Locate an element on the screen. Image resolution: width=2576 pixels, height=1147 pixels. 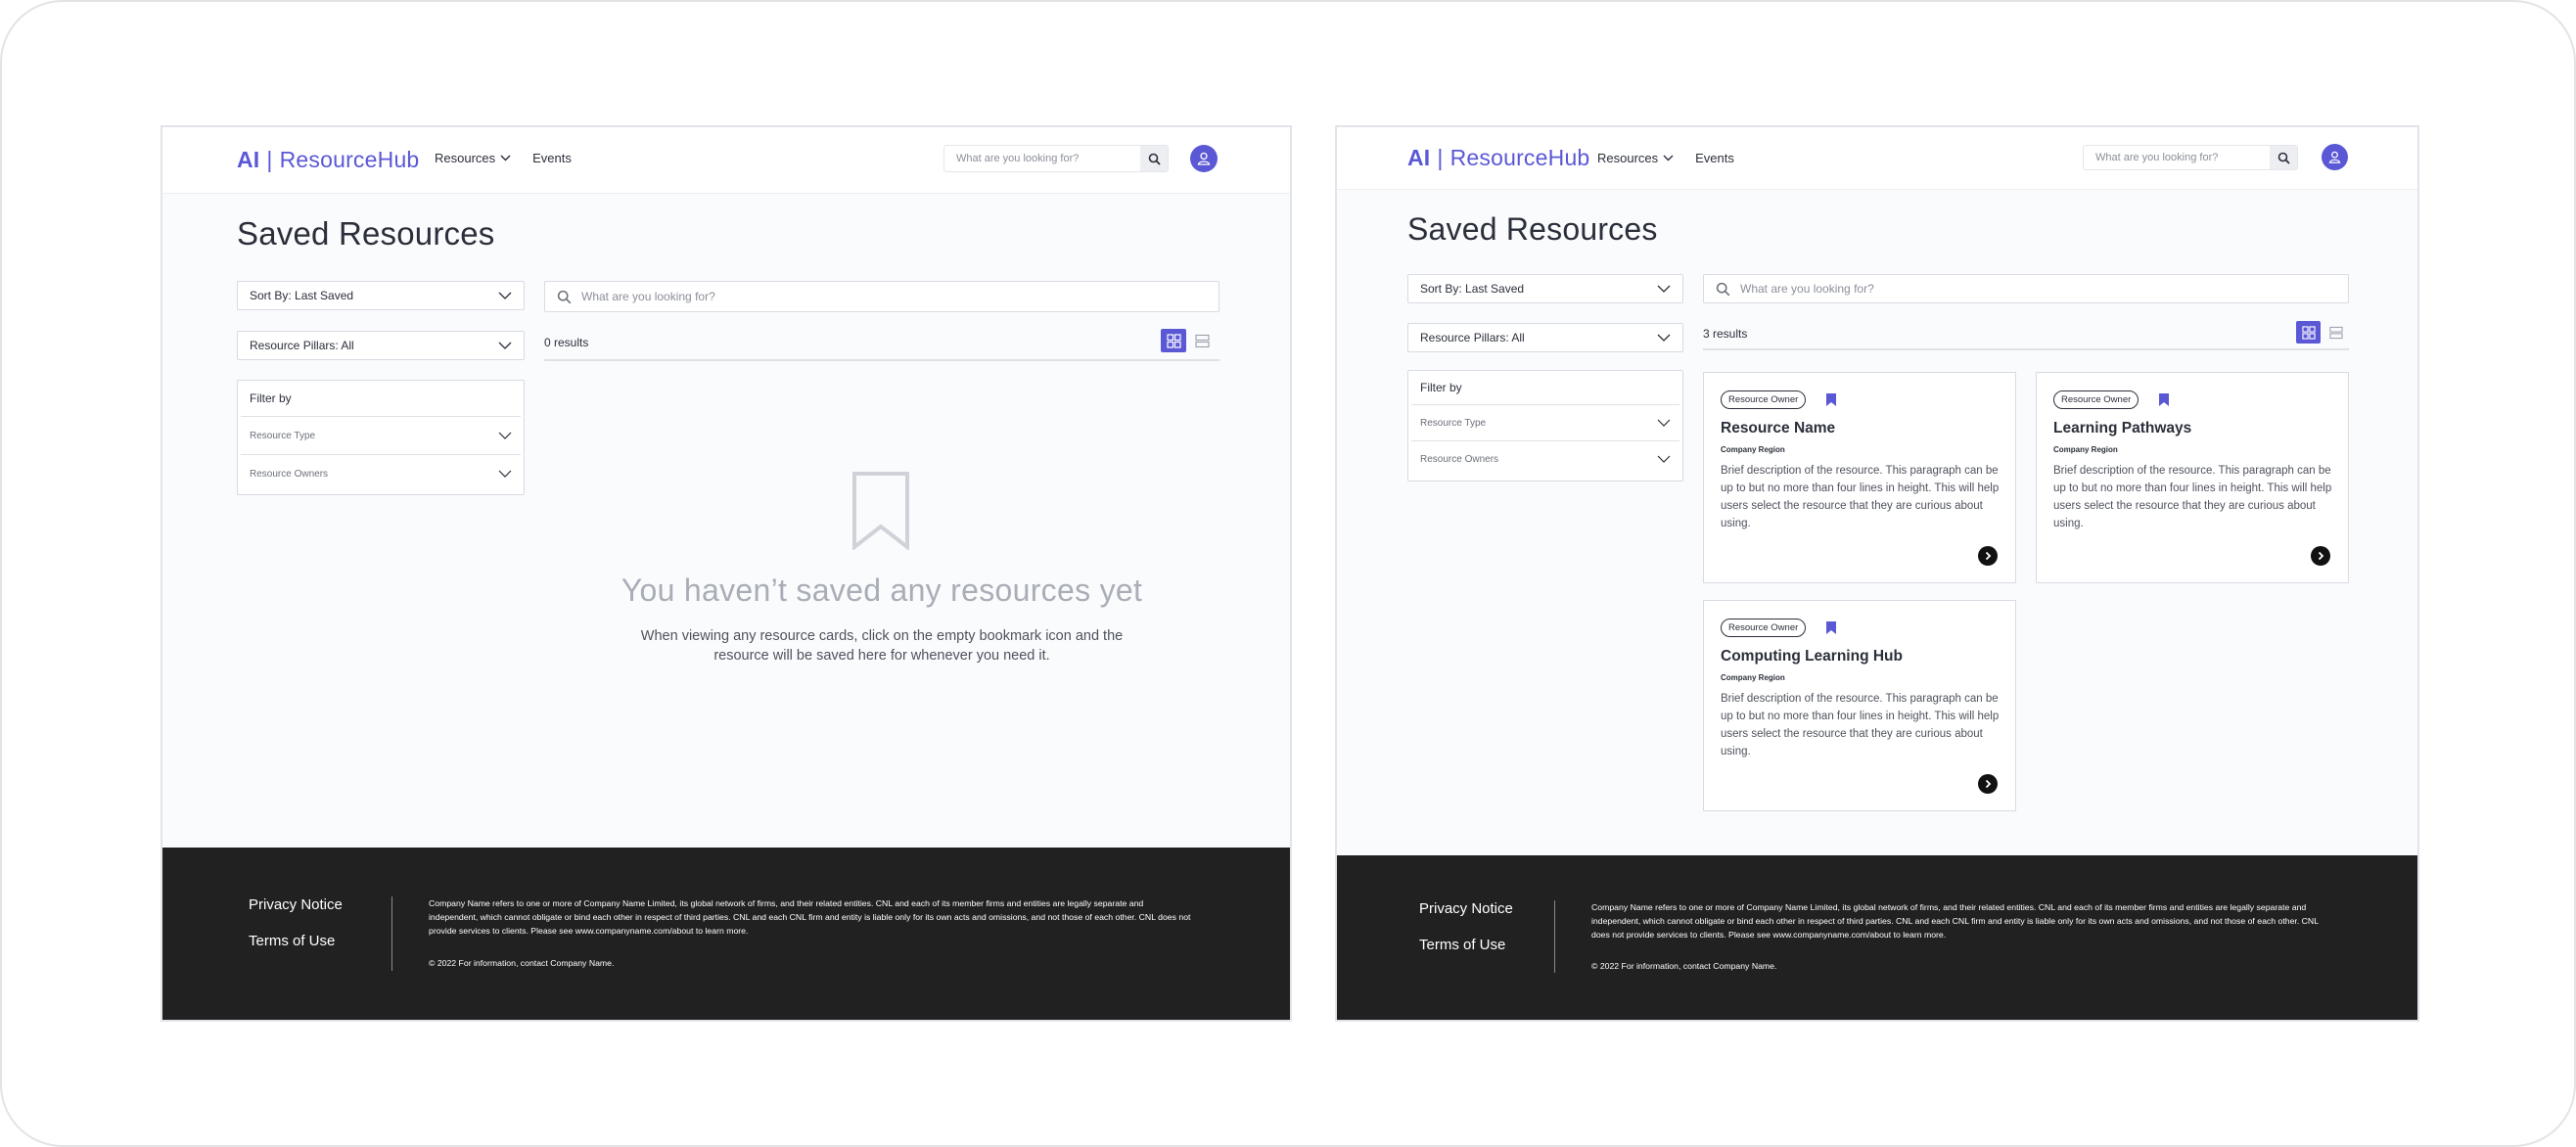
results-count: 3 results is located at coordinates (1725, 334).